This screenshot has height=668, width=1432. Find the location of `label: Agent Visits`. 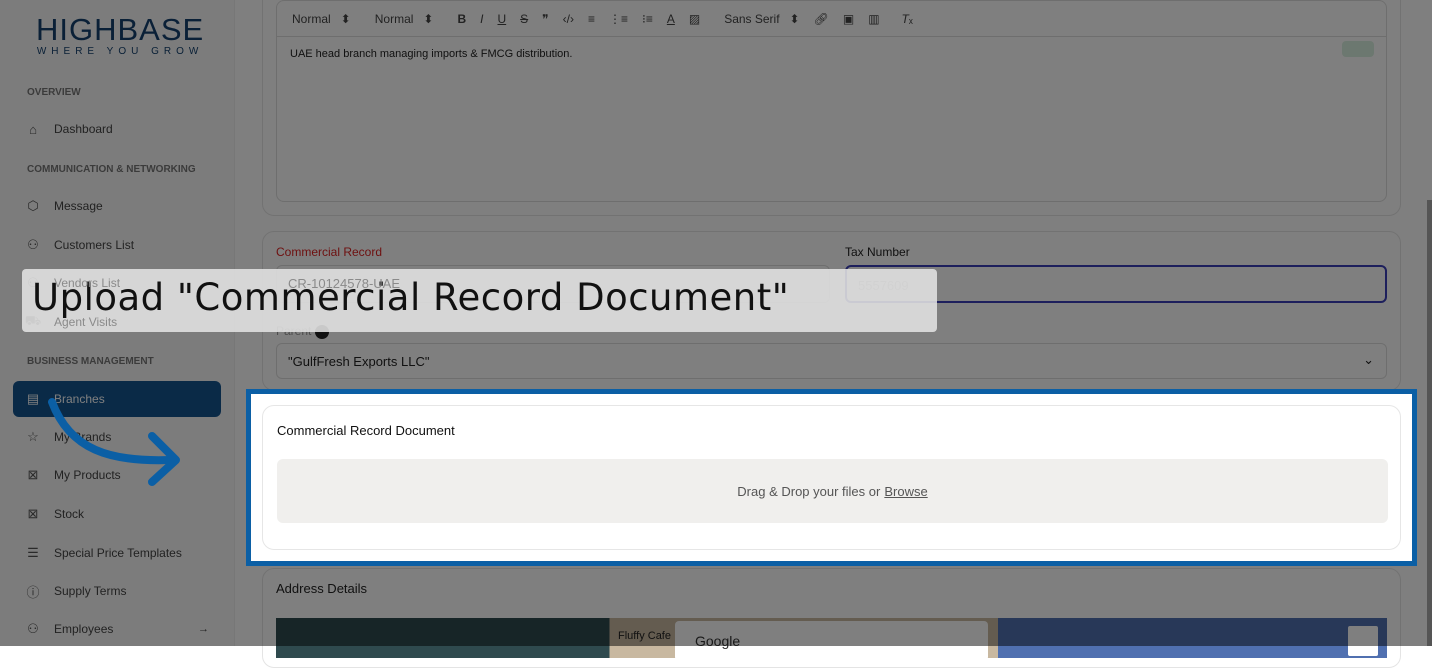

label: Agent Visits is located at coordinates (86, 322).